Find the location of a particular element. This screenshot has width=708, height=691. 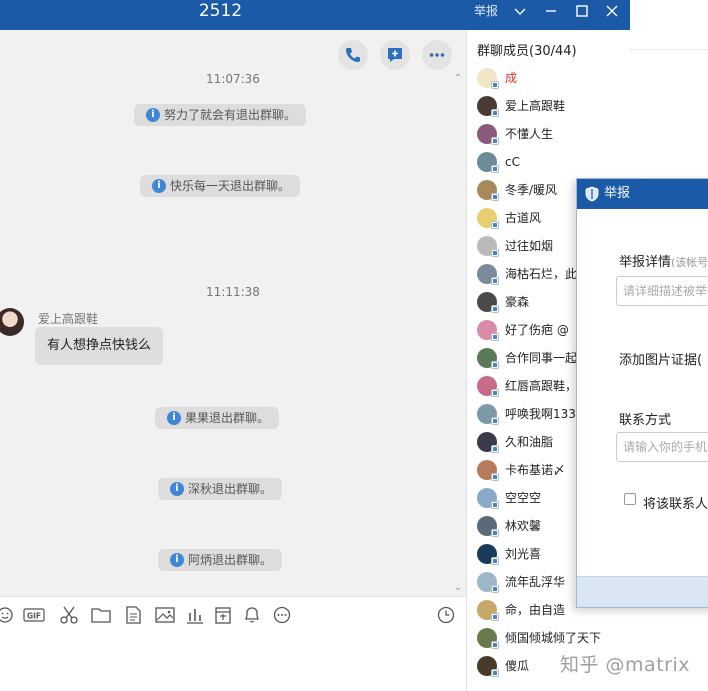

message-sender: 爱上高跟鞋 is located at coordinates (68, 319).